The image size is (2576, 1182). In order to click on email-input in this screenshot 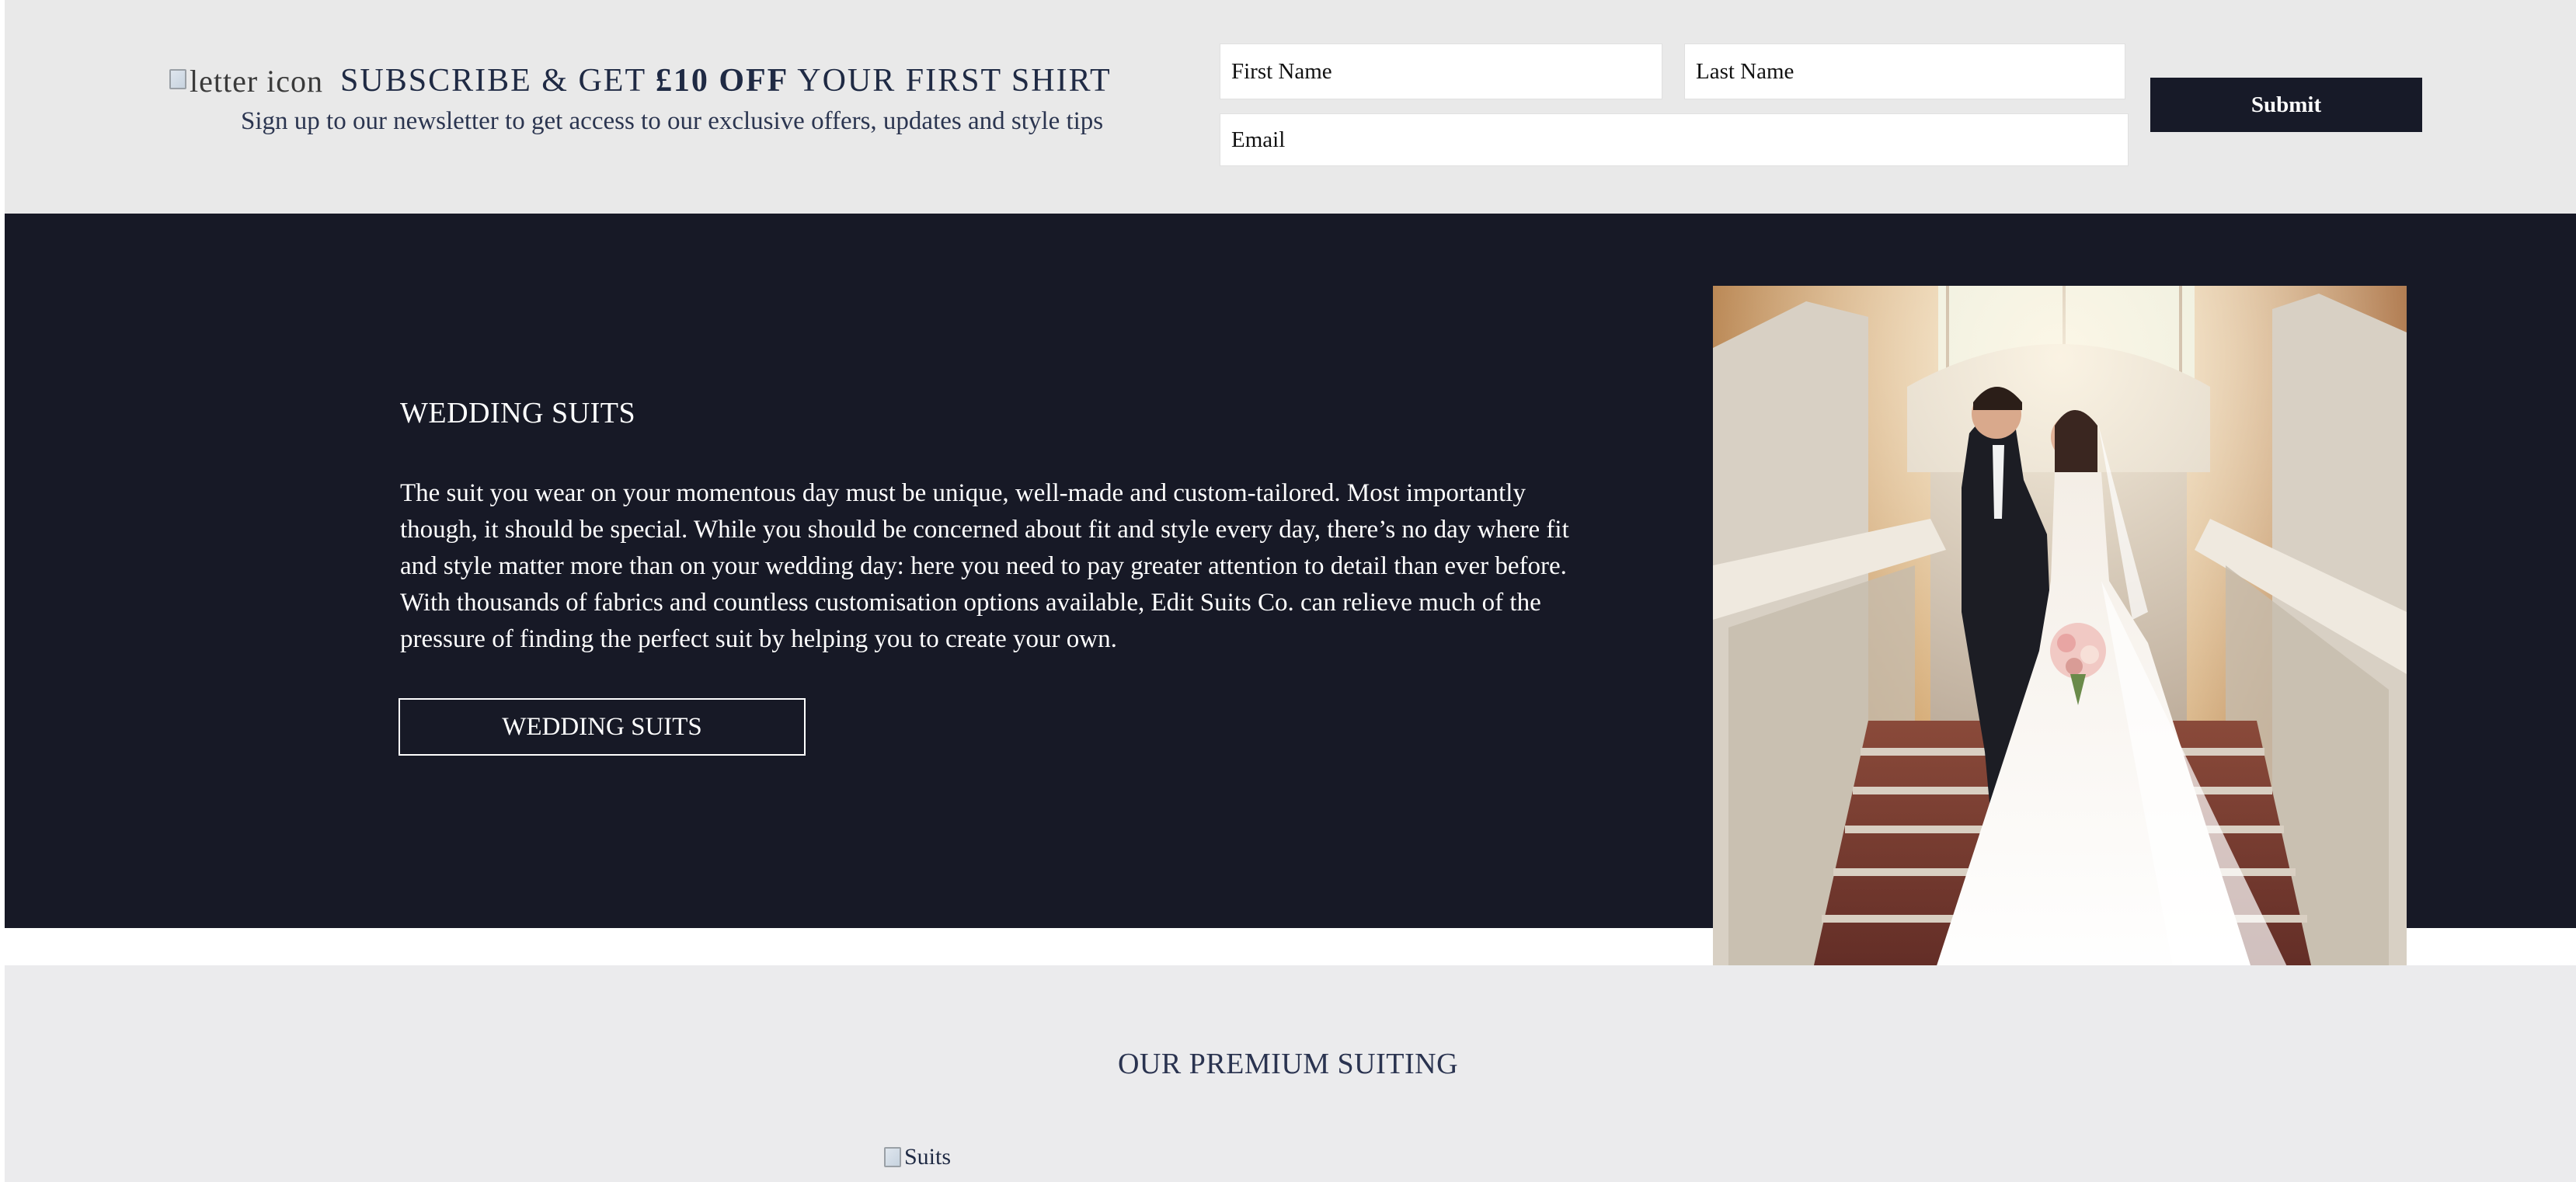, I will do `click(1675, 139)`.